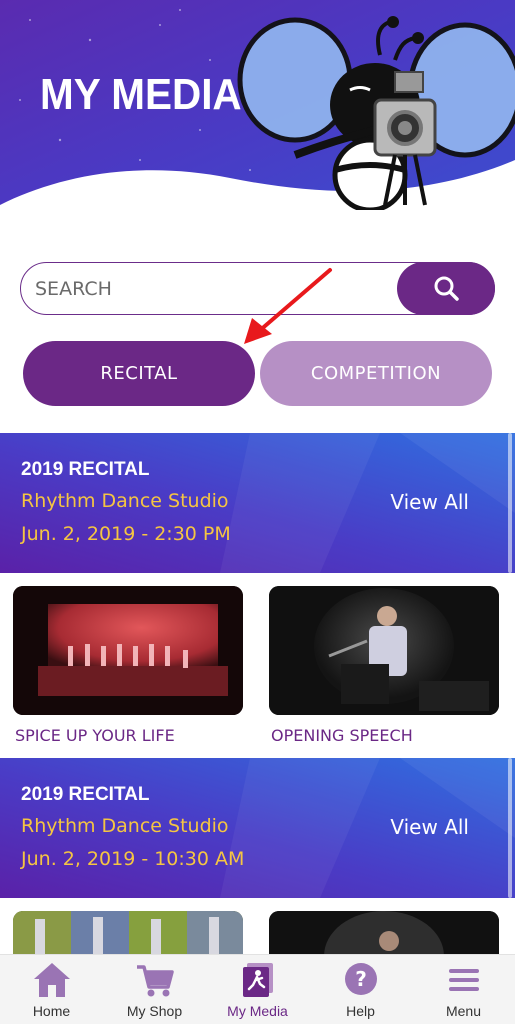 The height and width of the screenshot is (1024, 515). I want to click on home-icon, so click(51, 980).